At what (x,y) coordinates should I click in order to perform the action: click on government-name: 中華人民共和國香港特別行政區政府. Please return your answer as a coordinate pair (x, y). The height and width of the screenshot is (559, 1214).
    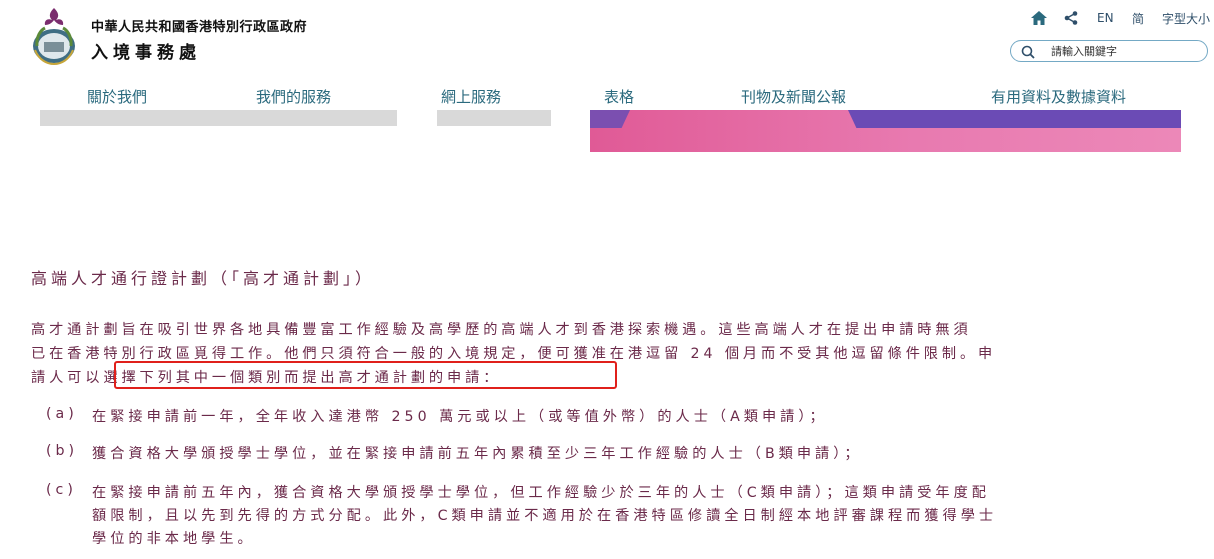
    Looking at the image, I should click on (199, 27).